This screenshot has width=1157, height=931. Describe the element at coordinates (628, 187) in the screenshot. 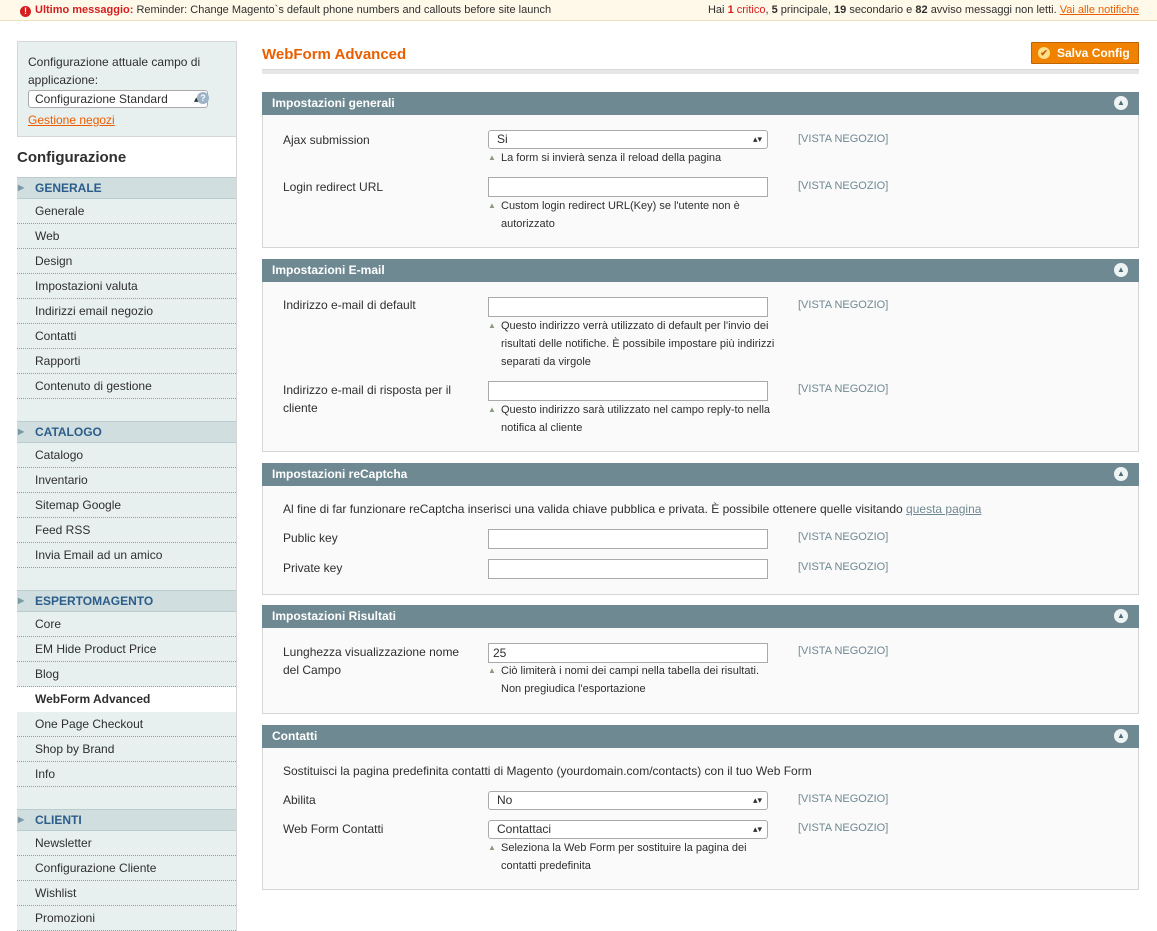

I see `login-redirect-input` at that location.